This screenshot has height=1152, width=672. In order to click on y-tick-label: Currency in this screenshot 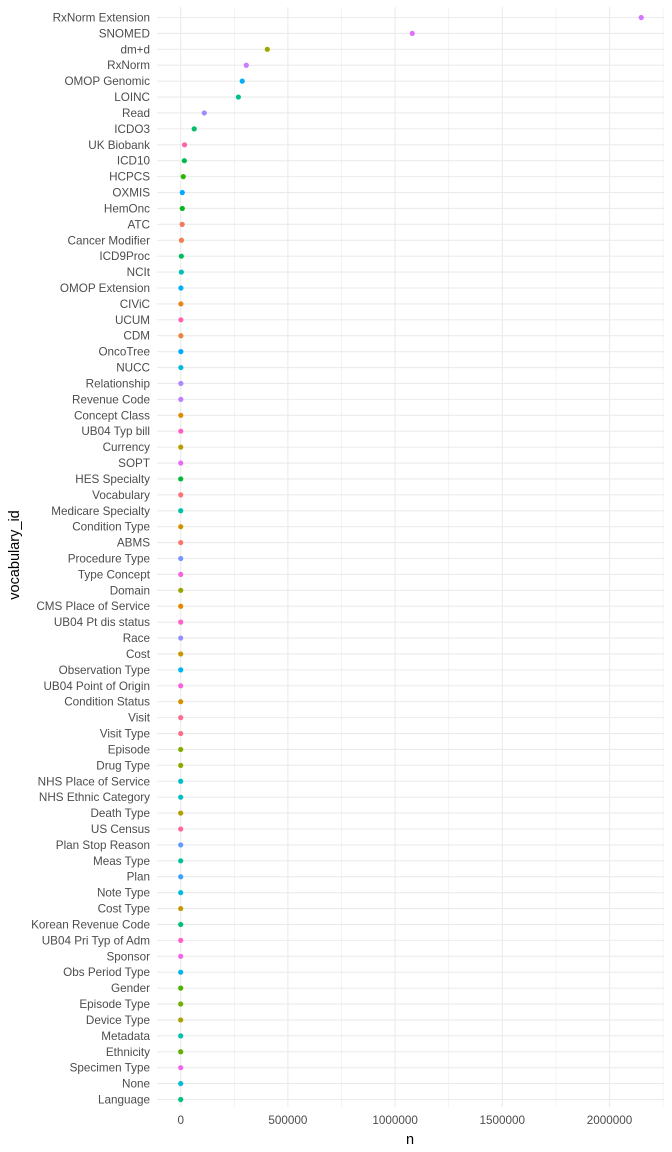, I will do `click(127, 447)`.